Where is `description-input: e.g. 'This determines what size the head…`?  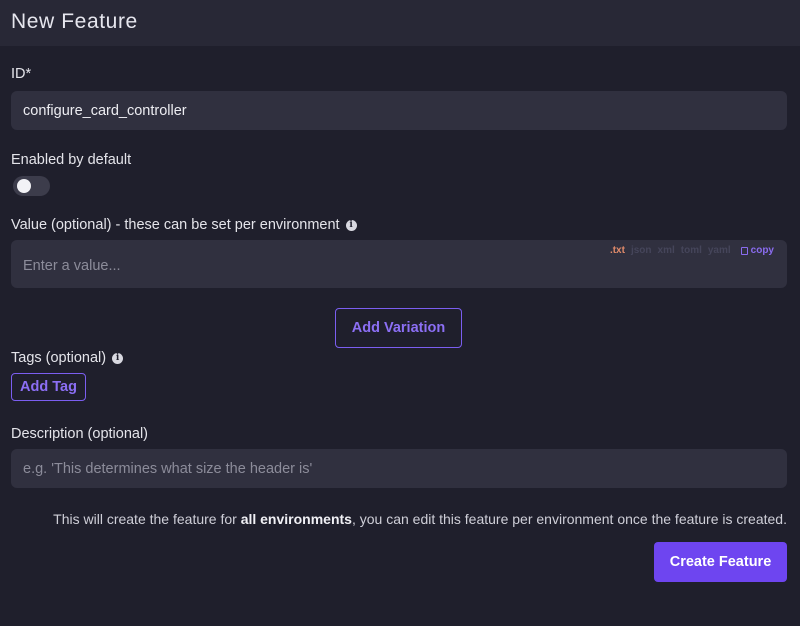
description-input: e.g. 'This determines what size the head… is located at coordinates (399, 468).